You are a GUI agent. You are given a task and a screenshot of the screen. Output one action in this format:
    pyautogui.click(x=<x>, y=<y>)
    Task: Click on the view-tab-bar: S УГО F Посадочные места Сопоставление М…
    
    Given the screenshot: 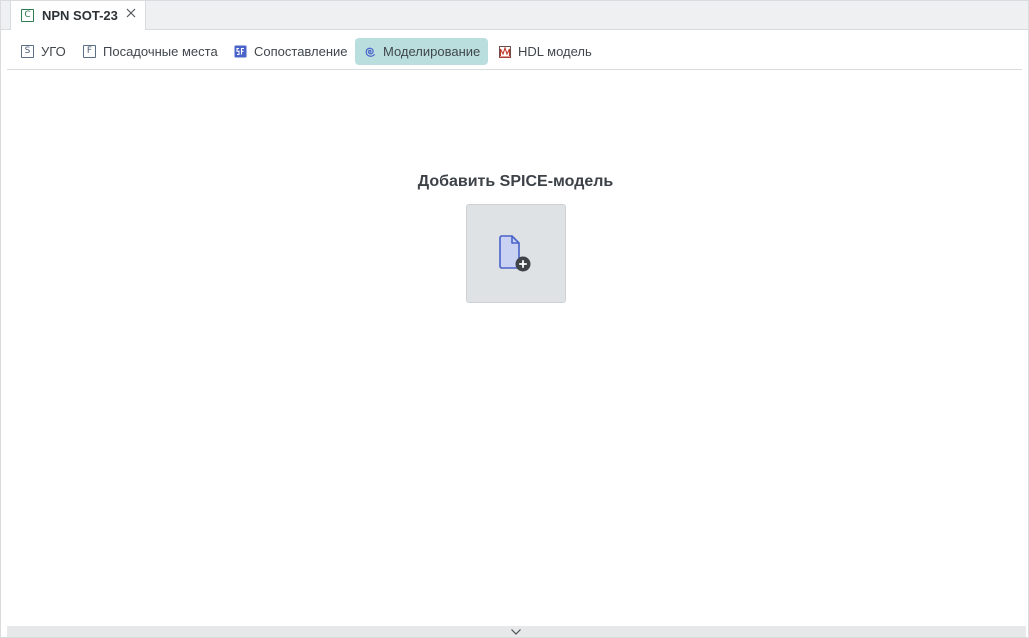 What is the action you would take?
    pyautogui.click(x=514, y=54)
    